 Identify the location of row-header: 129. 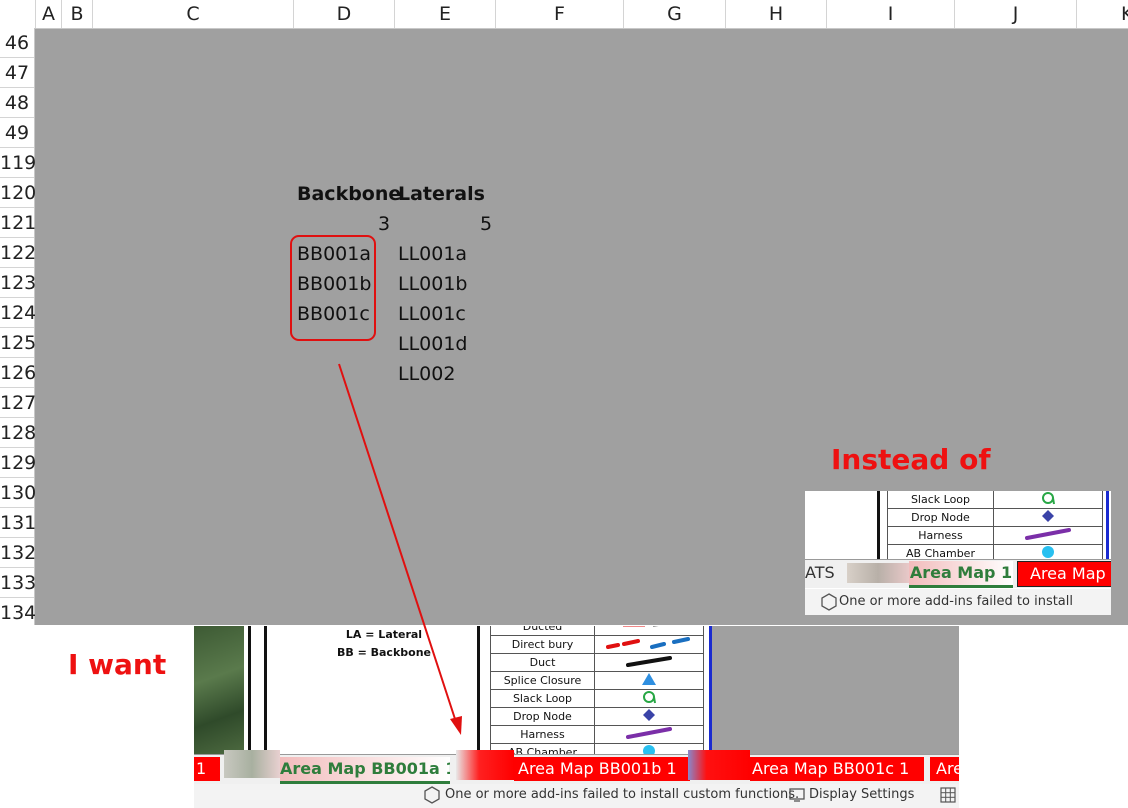
(18, 463).